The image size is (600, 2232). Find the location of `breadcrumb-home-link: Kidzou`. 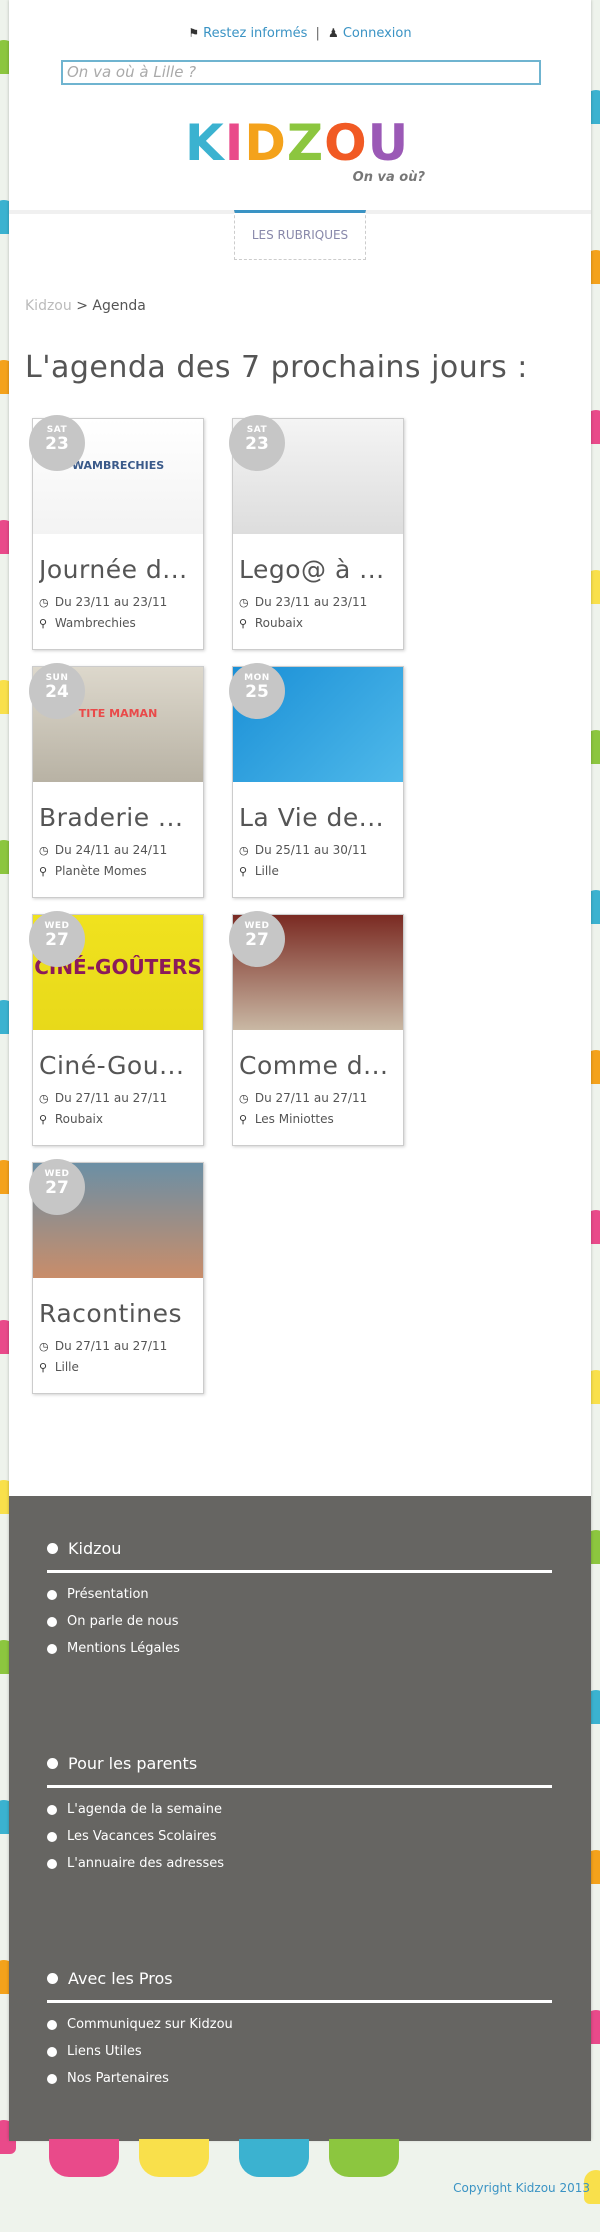

breadcrumb-home-link: Kidzou is located at coordinates (48, 306).